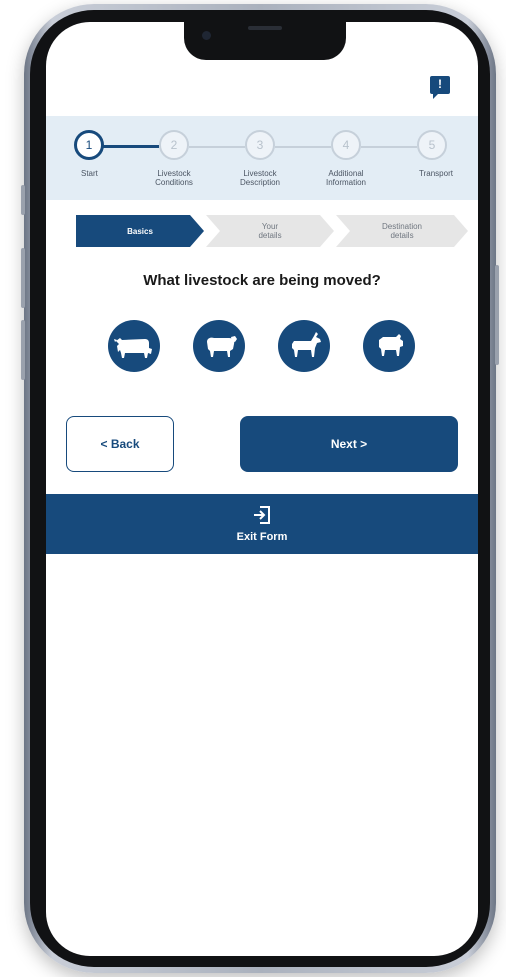  I want to click on step-4-circle: 4, so click(346, 145).